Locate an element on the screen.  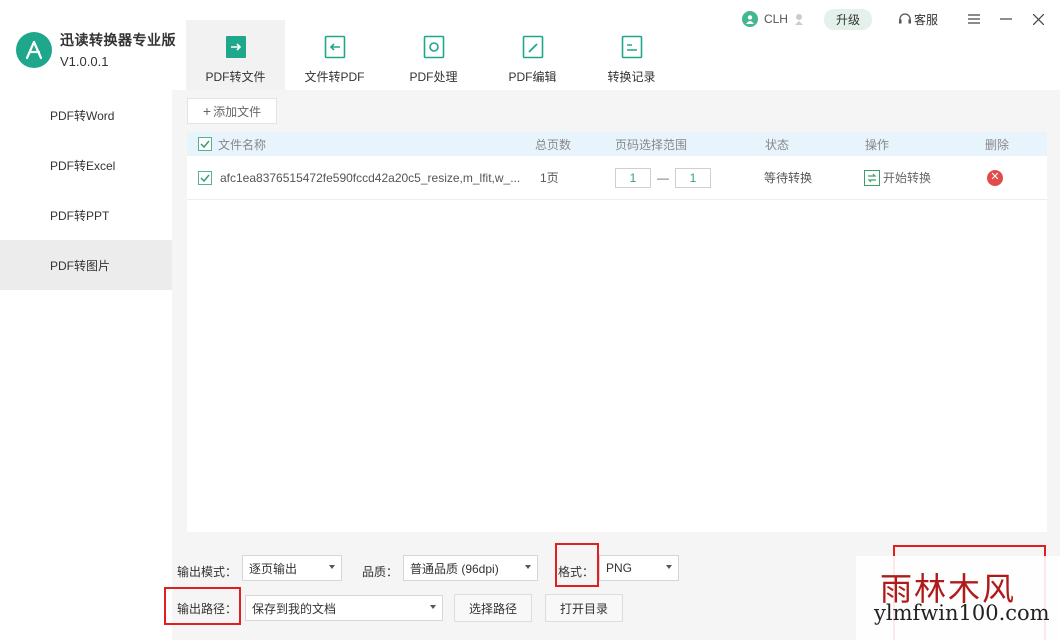
close-button is located at coordinates (1038, 19).